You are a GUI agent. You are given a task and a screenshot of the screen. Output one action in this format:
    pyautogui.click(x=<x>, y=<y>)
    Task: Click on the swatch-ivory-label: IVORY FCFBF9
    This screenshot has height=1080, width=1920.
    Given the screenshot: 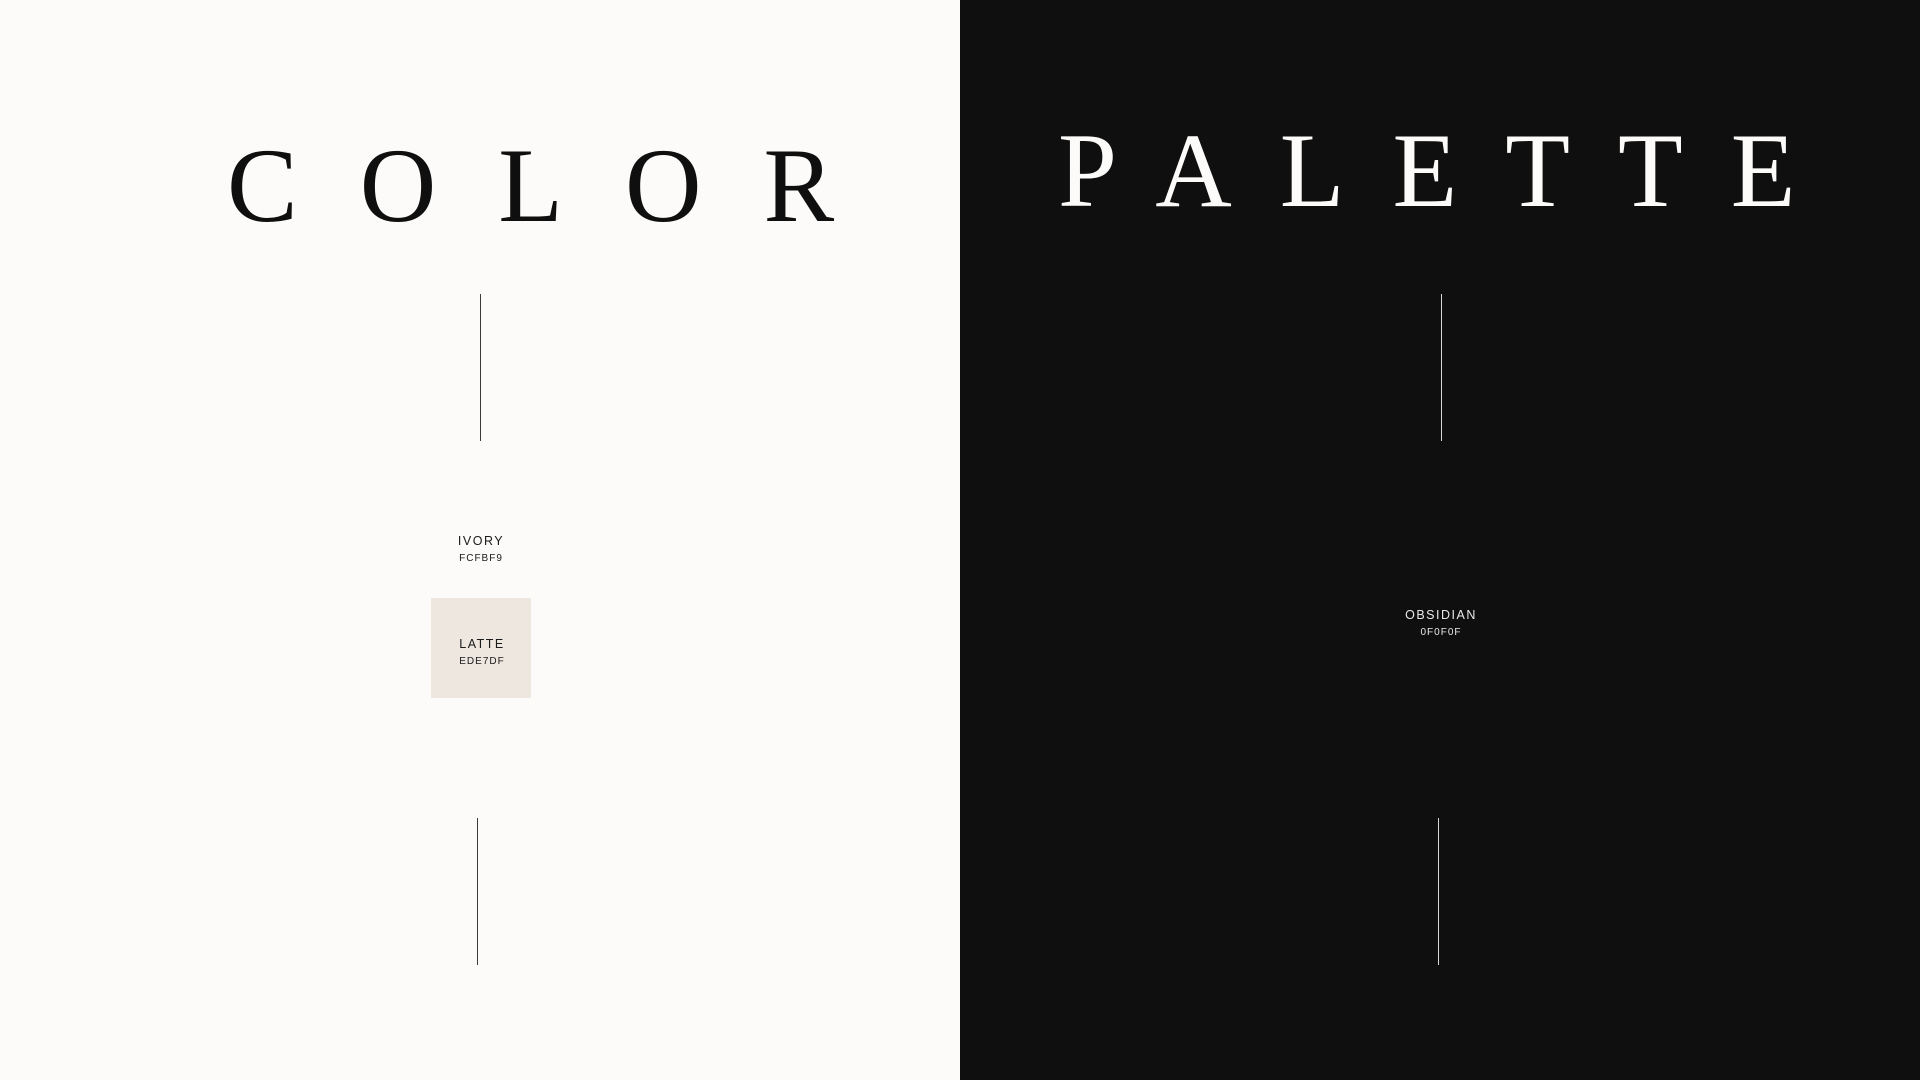 What is the action you would take?
    pyautogui.click(x=481, y=549)
    